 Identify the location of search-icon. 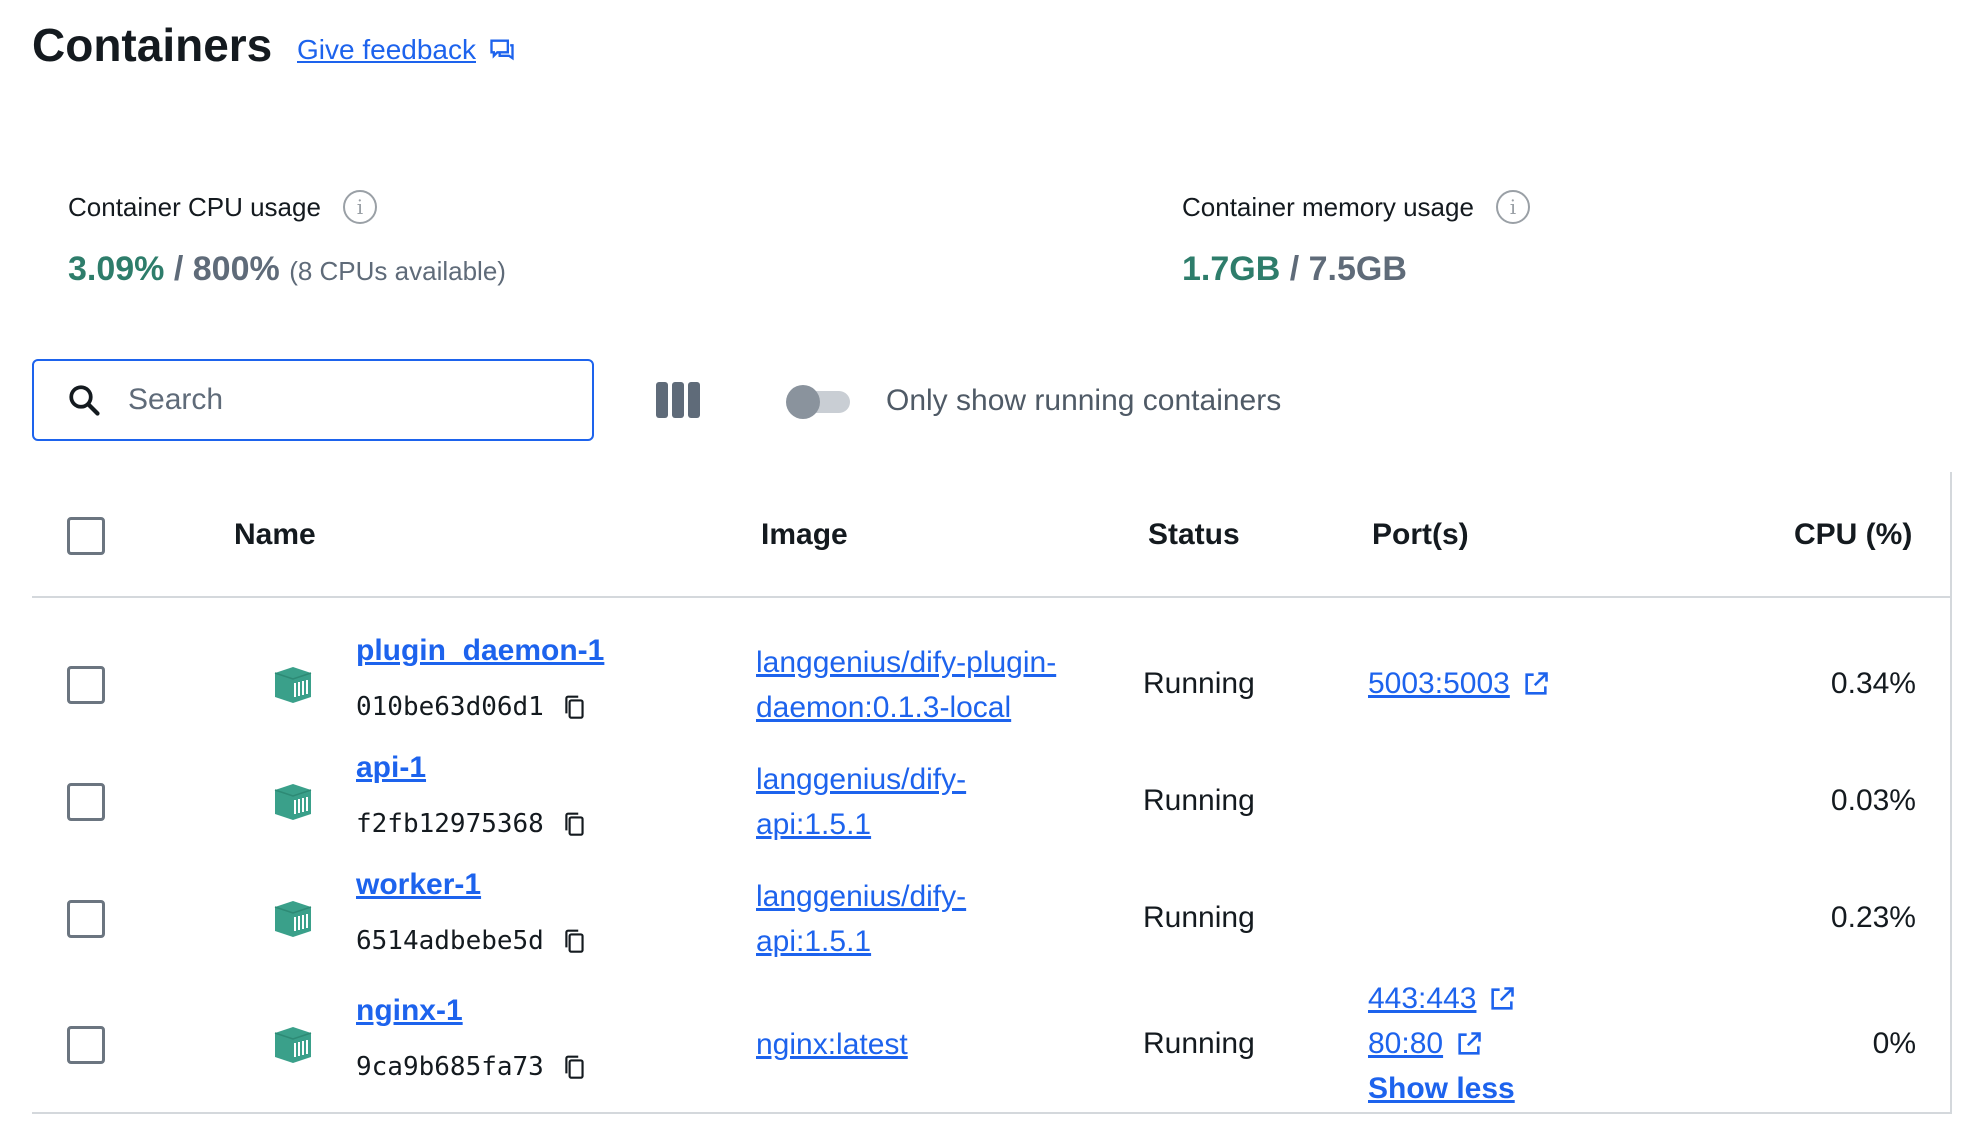
(84, 400).